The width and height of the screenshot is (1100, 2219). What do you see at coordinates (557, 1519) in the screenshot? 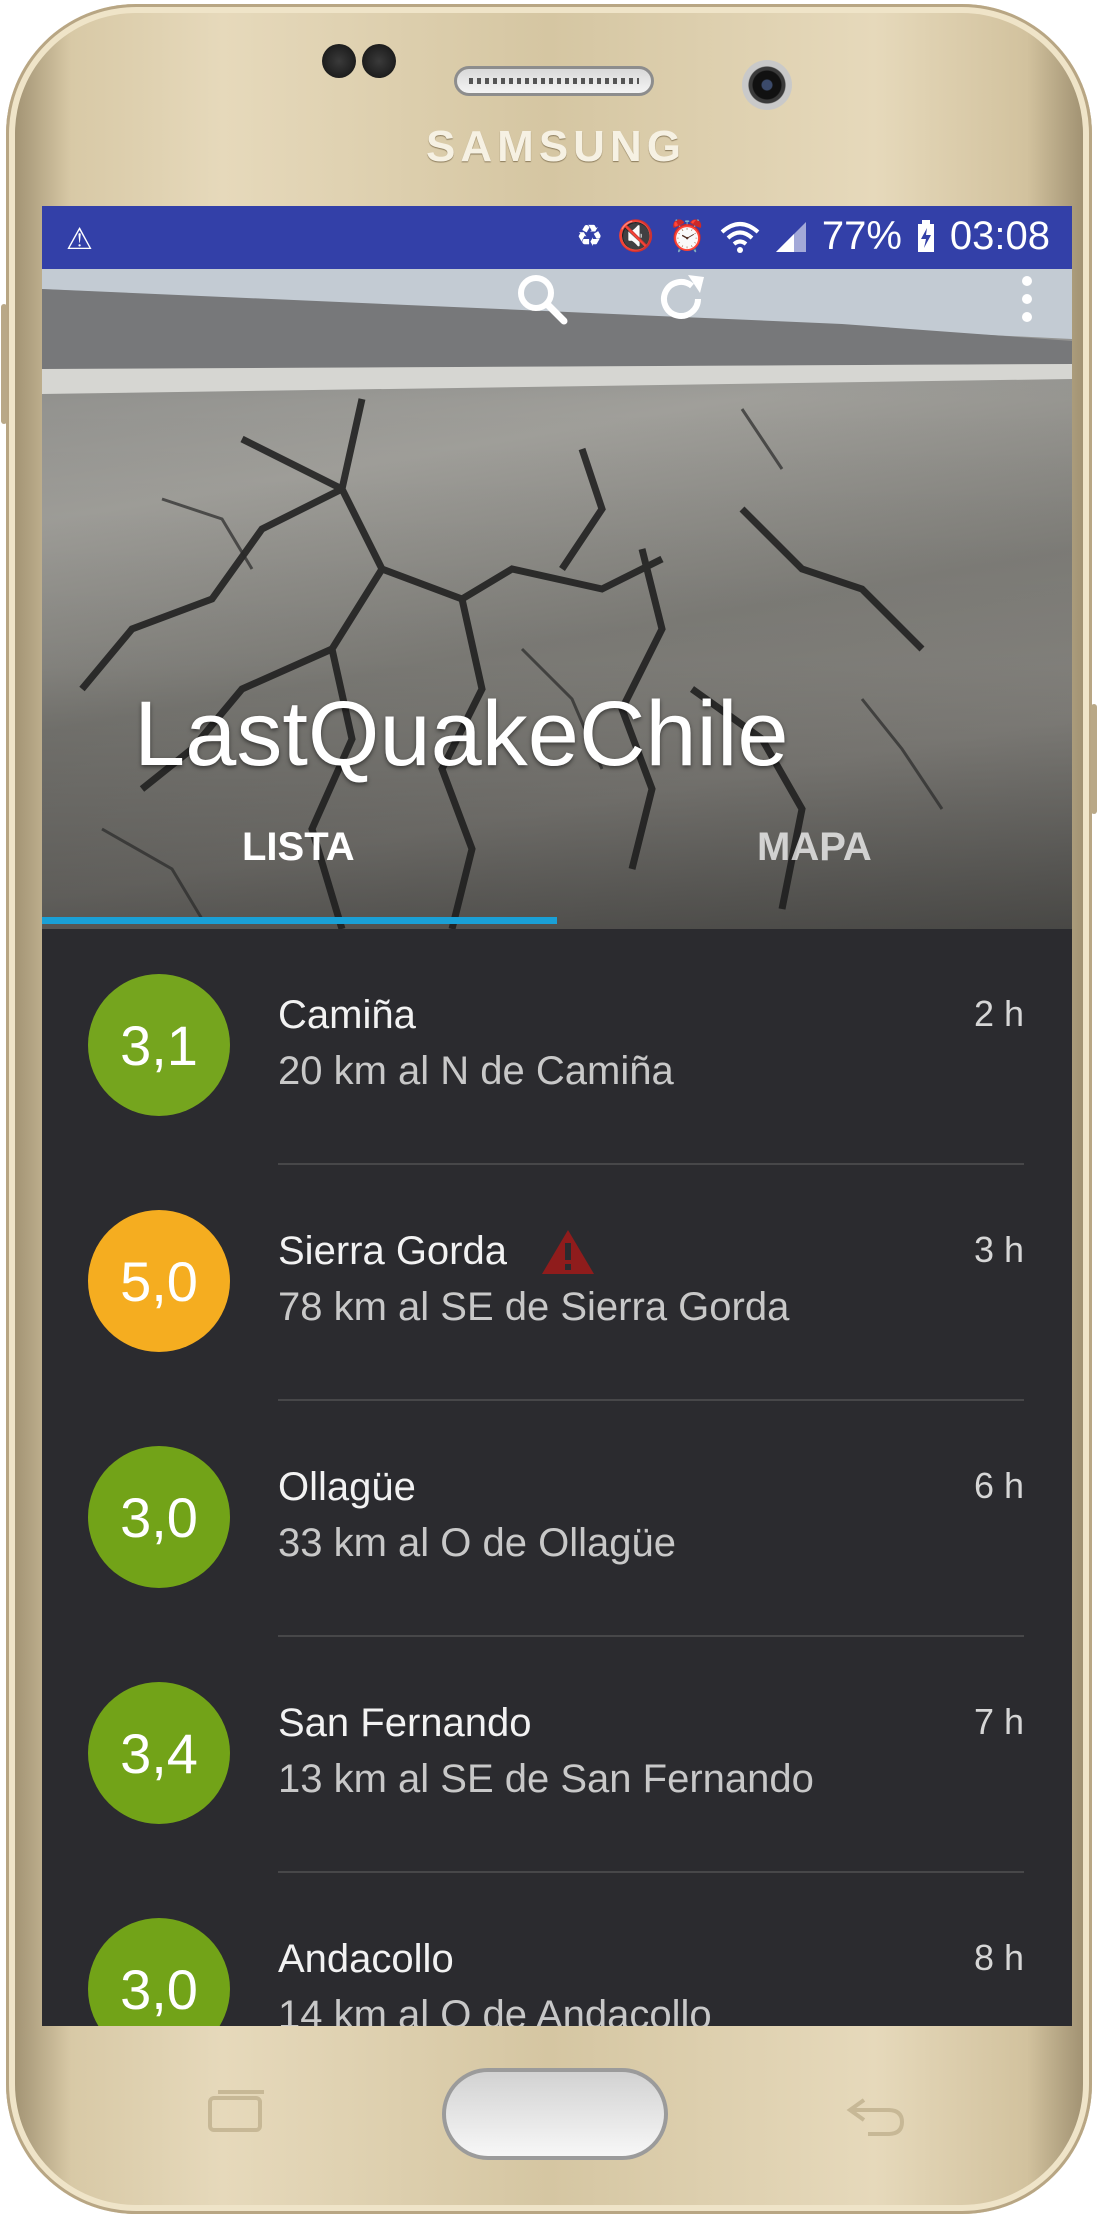
I see `list-item: 3,0 Ollagüe 33 km al O de Ollagüe 6 h` at bounding box center [557, 1519].